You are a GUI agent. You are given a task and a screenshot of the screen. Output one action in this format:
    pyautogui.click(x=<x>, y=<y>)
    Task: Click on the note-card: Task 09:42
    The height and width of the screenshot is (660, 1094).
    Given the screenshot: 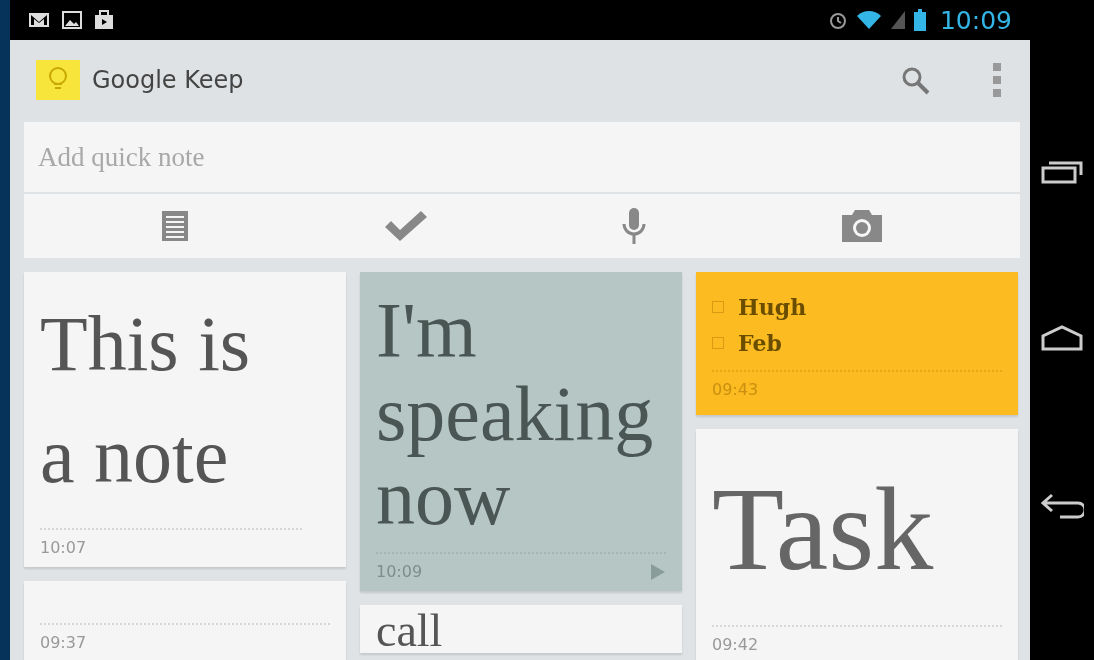 What is the action you would take?
    pyautogui.click(x=857, y=544)
    